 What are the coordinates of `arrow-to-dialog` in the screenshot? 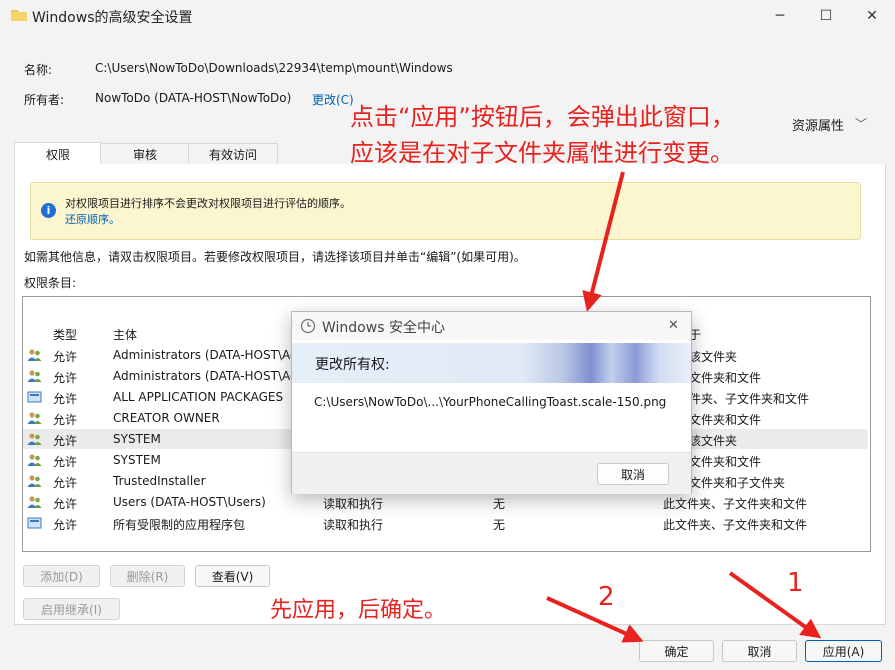 It's located at (603, 241).